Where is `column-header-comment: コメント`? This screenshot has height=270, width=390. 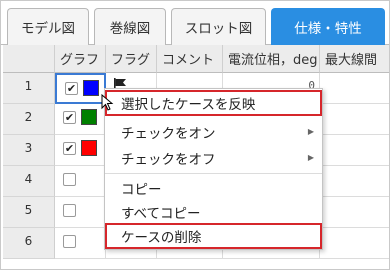
column-header-comment: コメント is located at coordinates (190, 59).